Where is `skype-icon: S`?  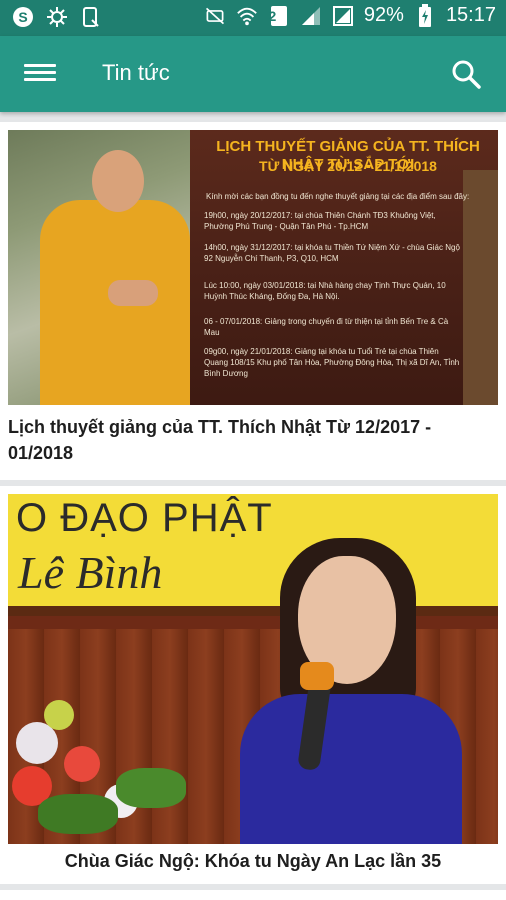
skype-icon: S is located at coordinates (23, 17).